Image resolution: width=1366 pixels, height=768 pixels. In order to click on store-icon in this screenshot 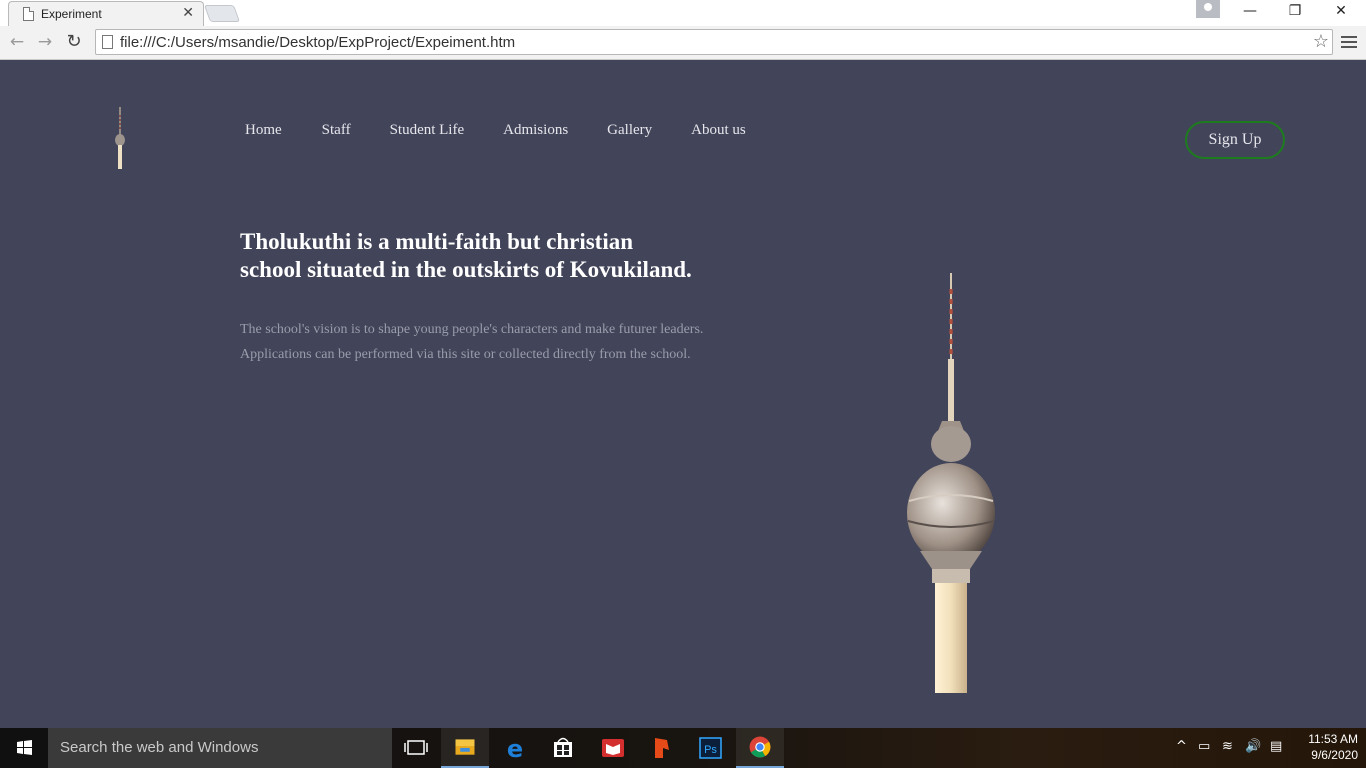, I will do `click(563, 748)`.